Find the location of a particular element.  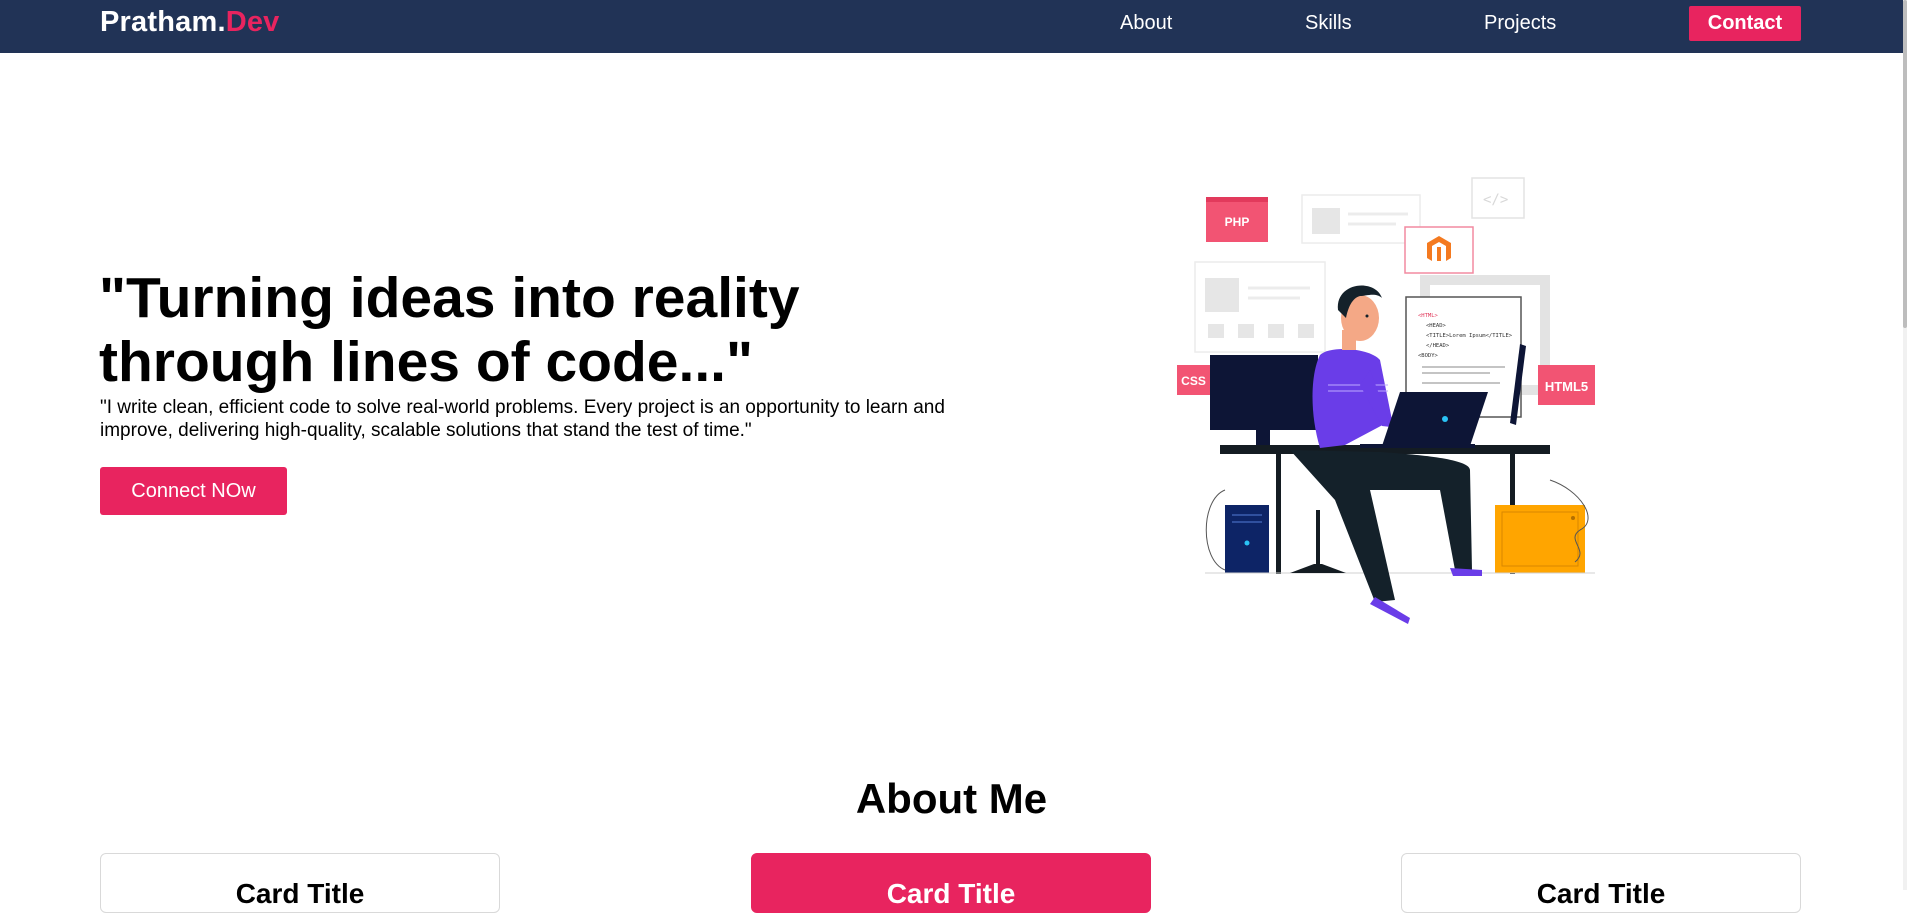

desktop-monitor is located at coordinates (1264, 401).